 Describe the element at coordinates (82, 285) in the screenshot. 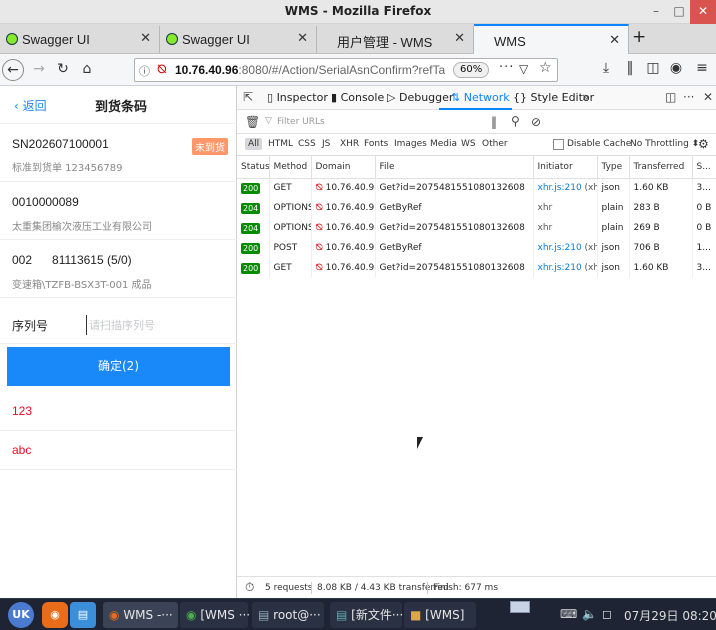

I see `item-description: 变速箱\TZFB-BSX3T-001 成品` at that location.